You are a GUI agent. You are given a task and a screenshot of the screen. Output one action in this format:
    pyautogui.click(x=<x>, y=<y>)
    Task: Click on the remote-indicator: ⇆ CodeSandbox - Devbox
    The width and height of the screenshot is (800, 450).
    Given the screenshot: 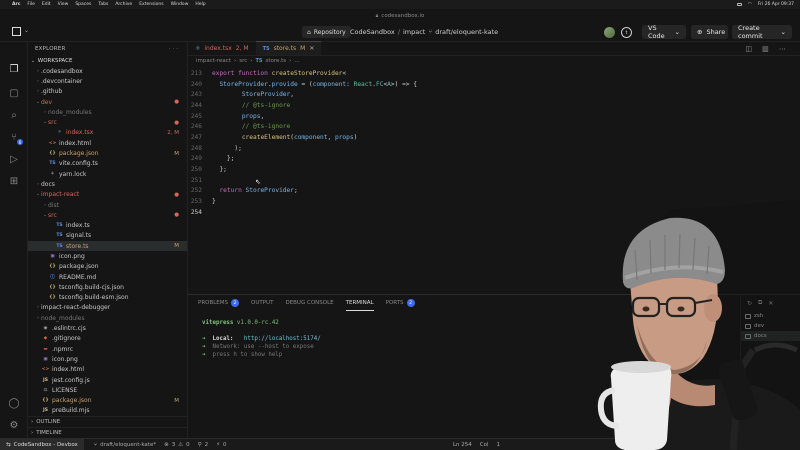 What is the action you would take?
    pyautogui.click(x=42, y=444)
    